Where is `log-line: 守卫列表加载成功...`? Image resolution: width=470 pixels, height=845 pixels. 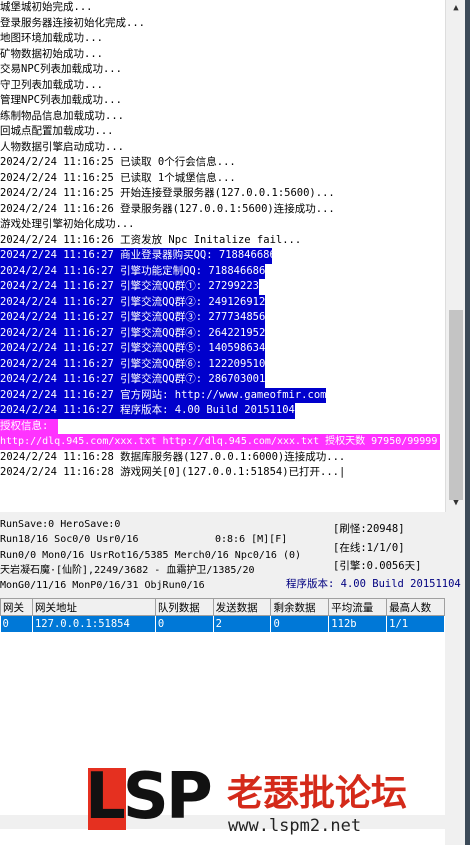 log-line: 守卫列表加载成功... is located at coordinates (222, 86).